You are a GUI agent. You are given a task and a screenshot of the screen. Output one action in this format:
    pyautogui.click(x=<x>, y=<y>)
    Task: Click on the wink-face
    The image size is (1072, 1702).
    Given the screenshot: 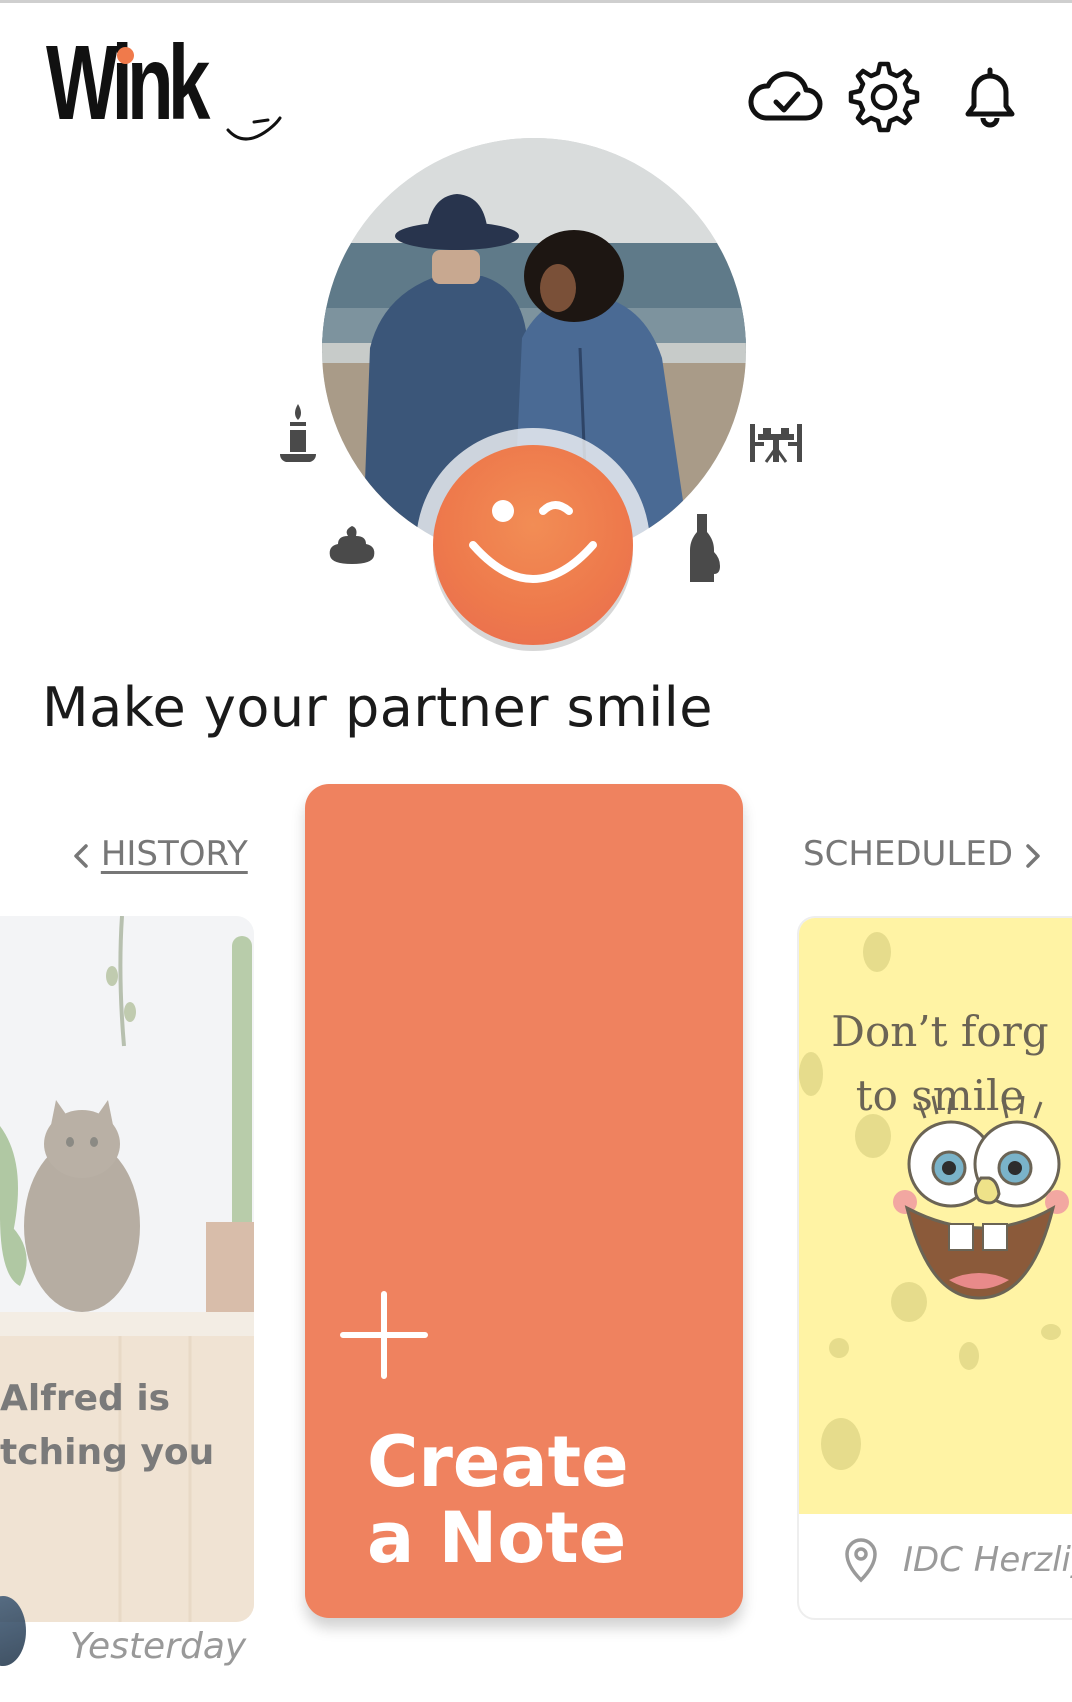 What is the action you would take?
    pyautogui.click(x=533, y=545)
    